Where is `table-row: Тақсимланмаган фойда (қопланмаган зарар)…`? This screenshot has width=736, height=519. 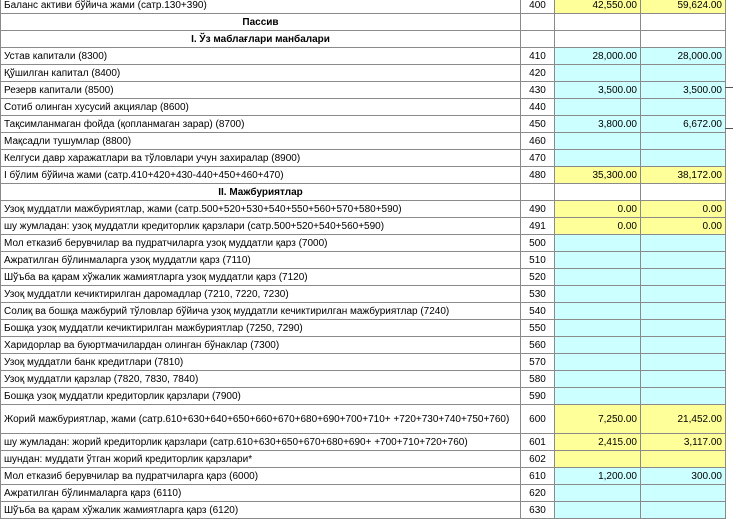 table-row: Тақсимланмаган фойда (қопланмаган зарар)… is located at coordinates (363, 124).